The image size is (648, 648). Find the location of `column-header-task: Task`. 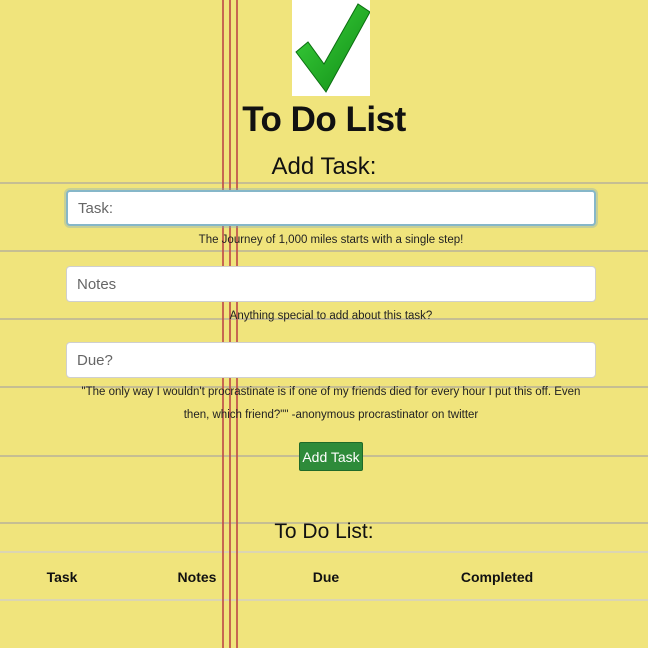

column-header-task: Task is located at coordinates (62, 577).